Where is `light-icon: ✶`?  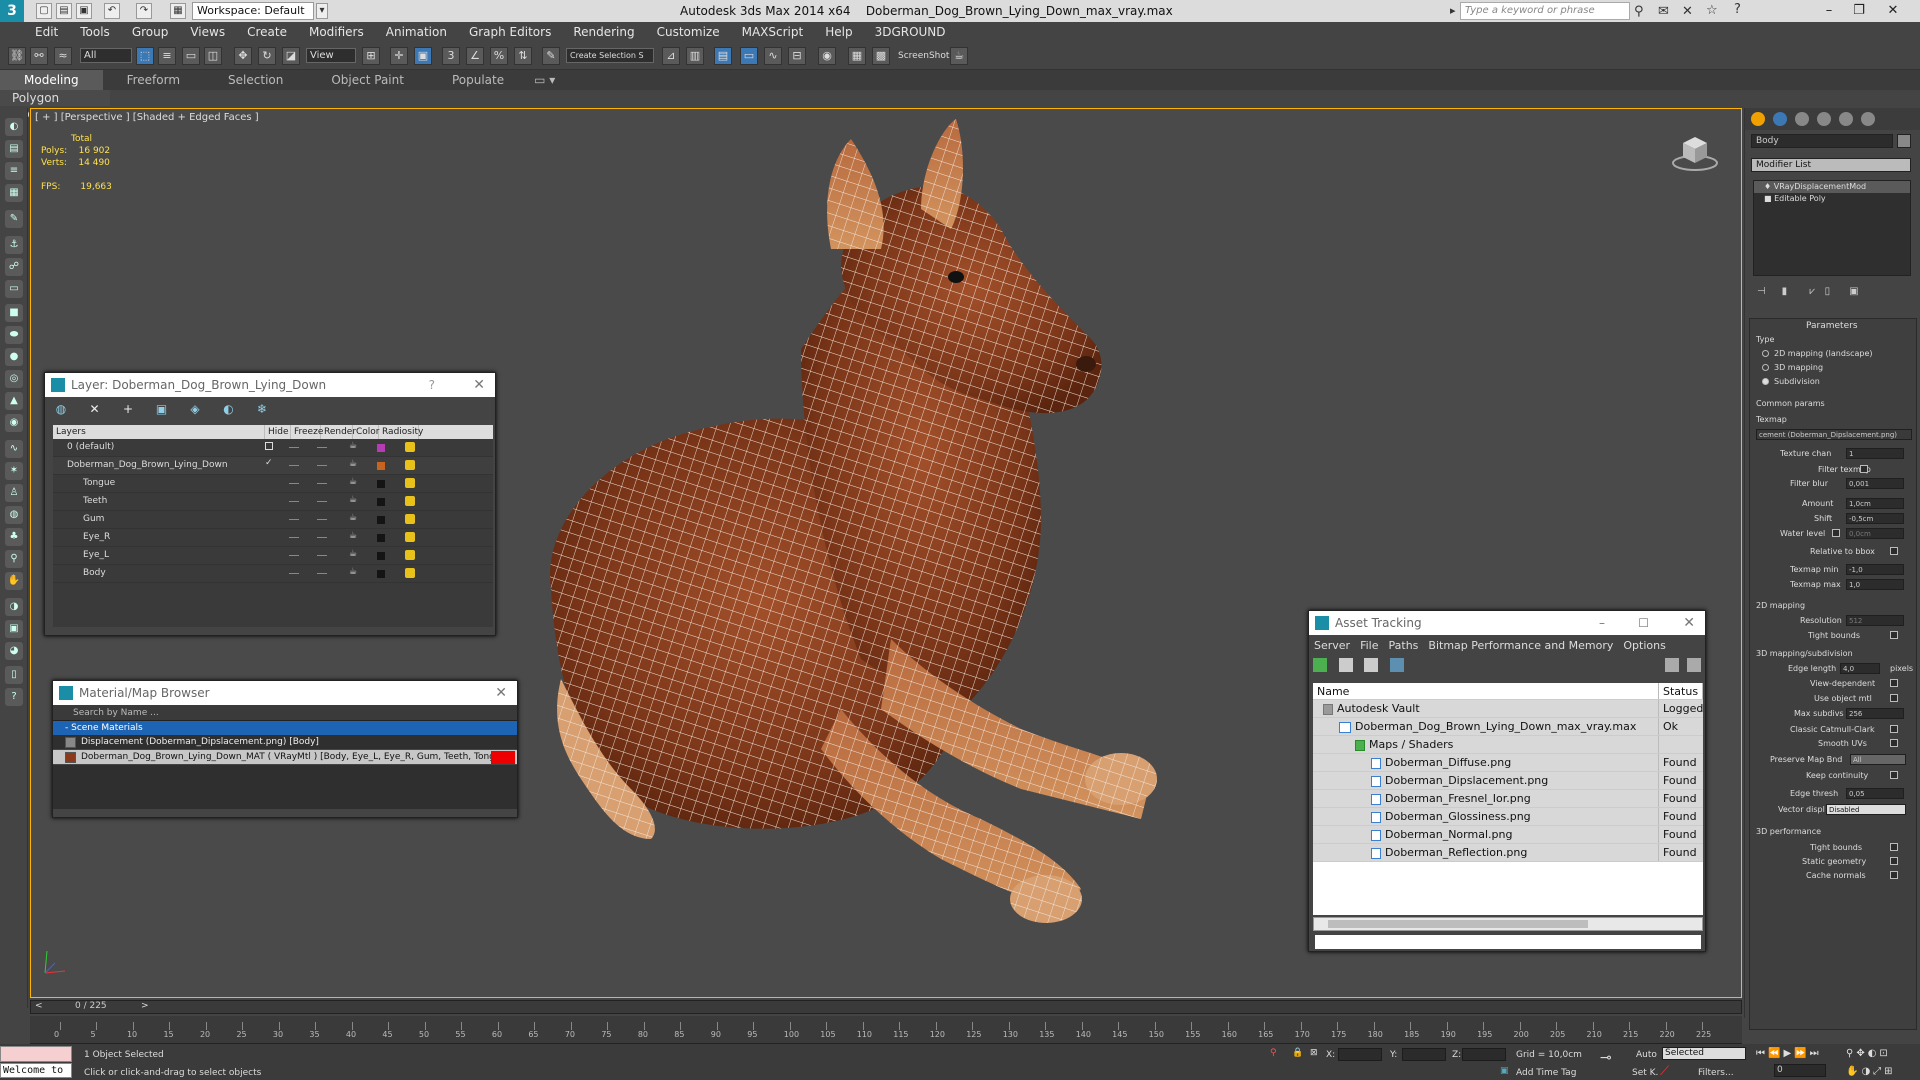 light-icon: ✶ is located at coordinates (14, 471).